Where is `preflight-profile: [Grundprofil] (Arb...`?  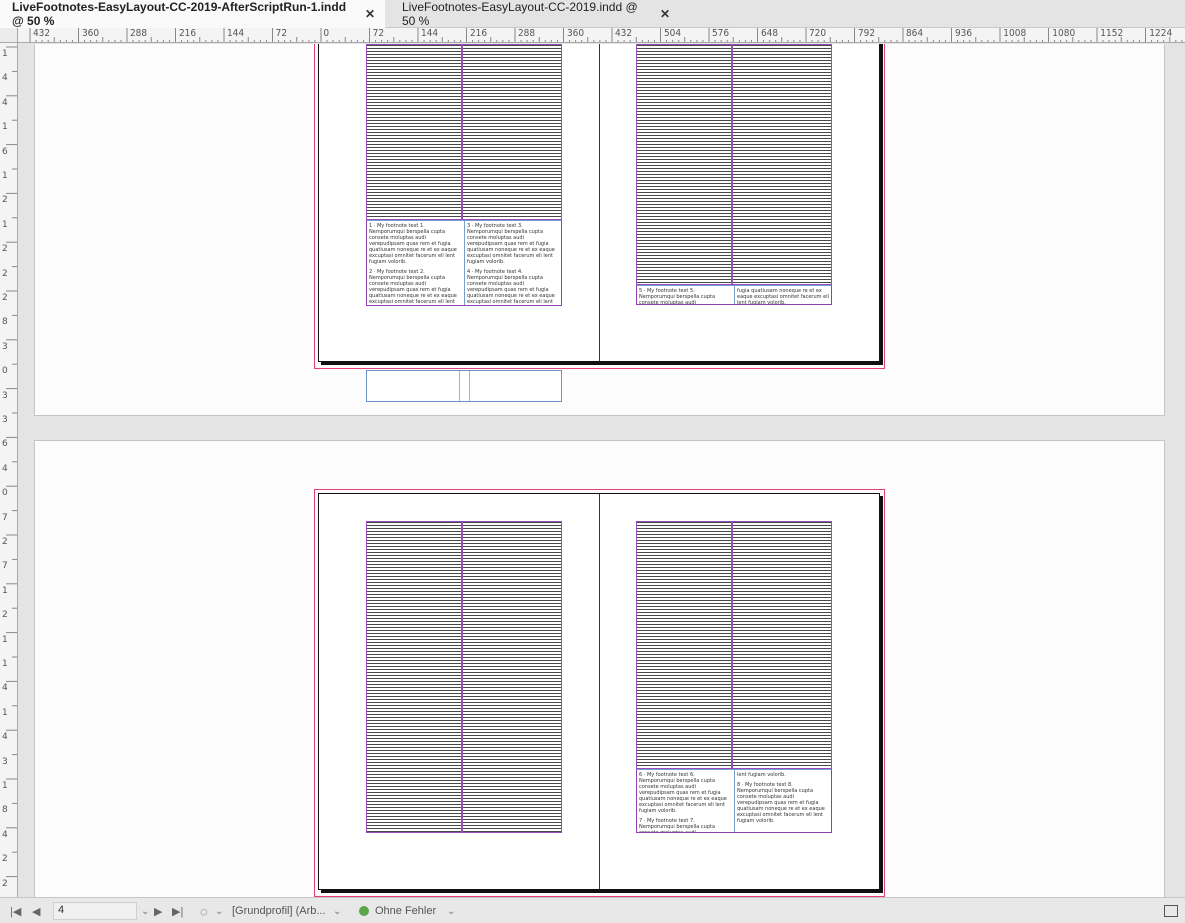
preflight-profile: [Grundprofil] (Arb... is located at coordinates (279, 911).